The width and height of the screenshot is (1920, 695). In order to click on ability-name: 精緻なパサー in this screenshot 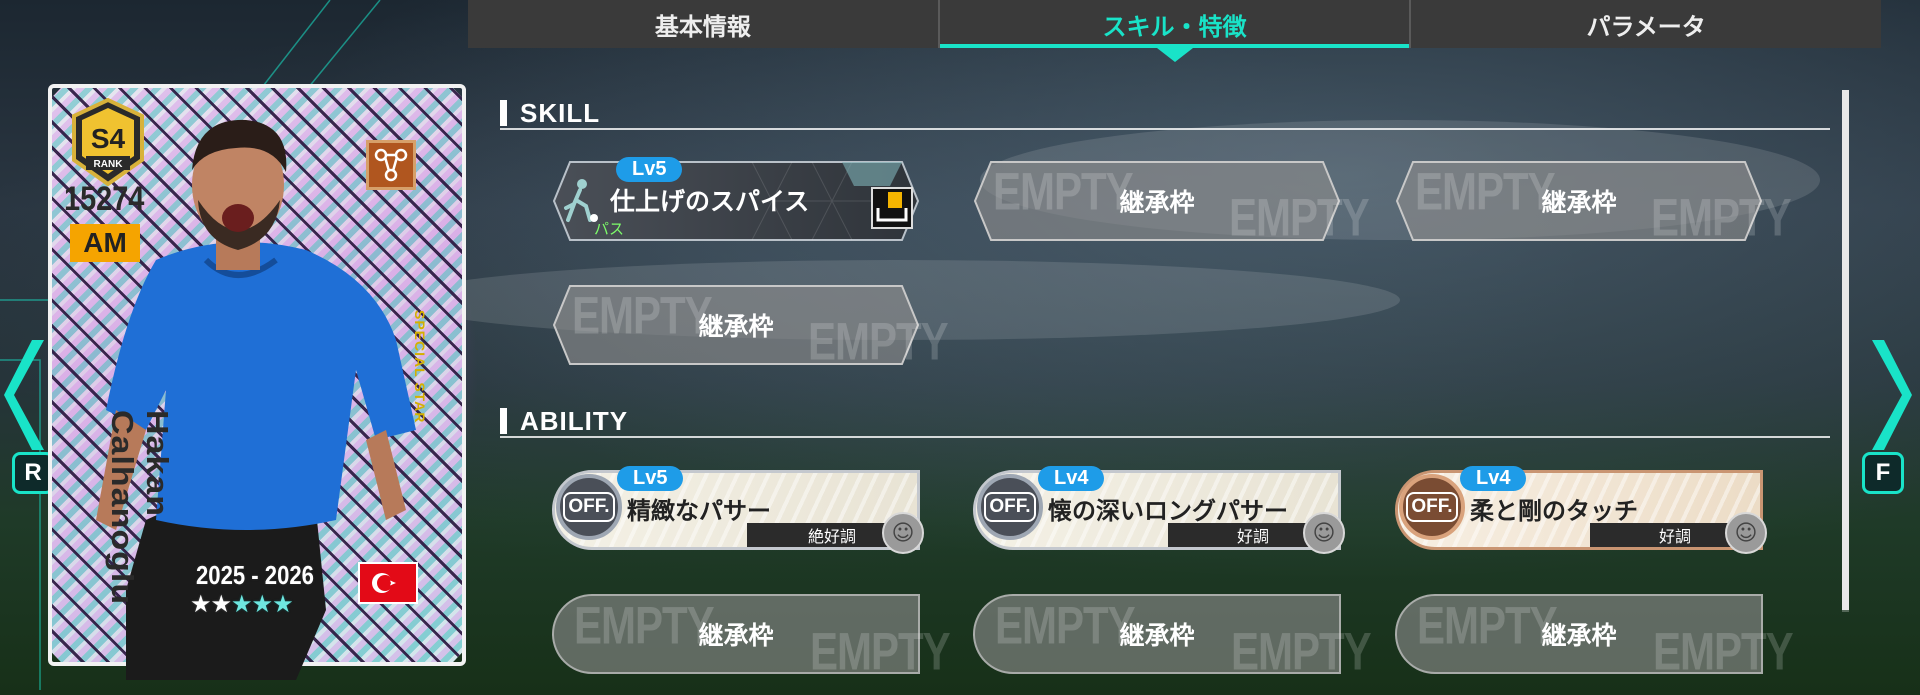, I will do `click(699, 511)`.